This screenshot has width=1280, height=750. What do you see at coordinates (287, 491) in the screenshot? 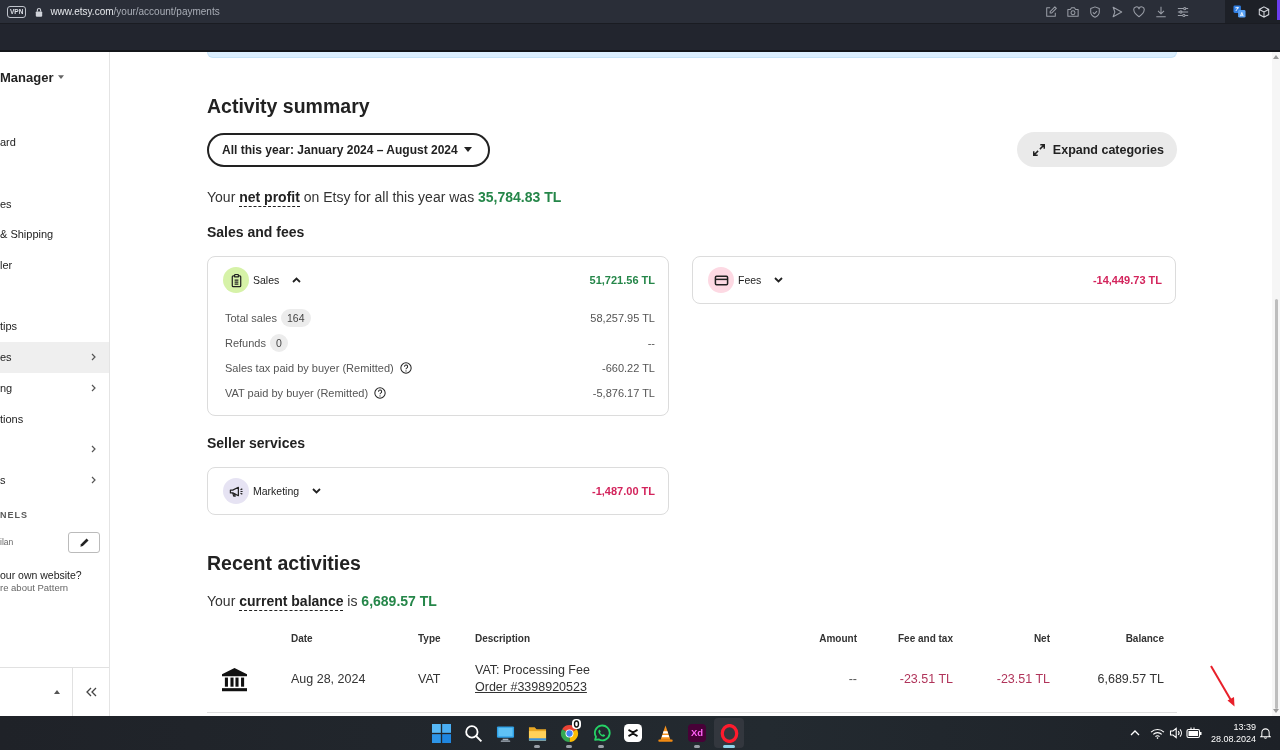
I see `category-toggle: Marketing` at bounding box center [287, 491].